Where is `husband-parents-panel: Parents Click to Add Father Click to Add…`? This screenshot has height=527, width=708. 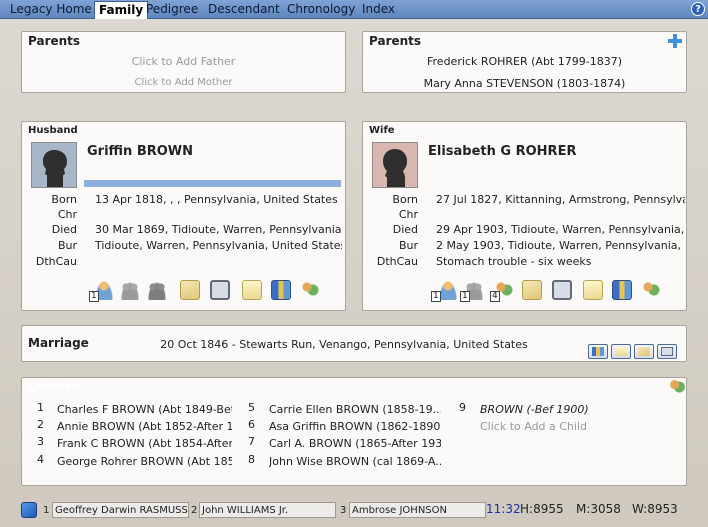
husband-parents-panel: Parents Click to Add Father Click to Add… is located at coordinates (183, 62).